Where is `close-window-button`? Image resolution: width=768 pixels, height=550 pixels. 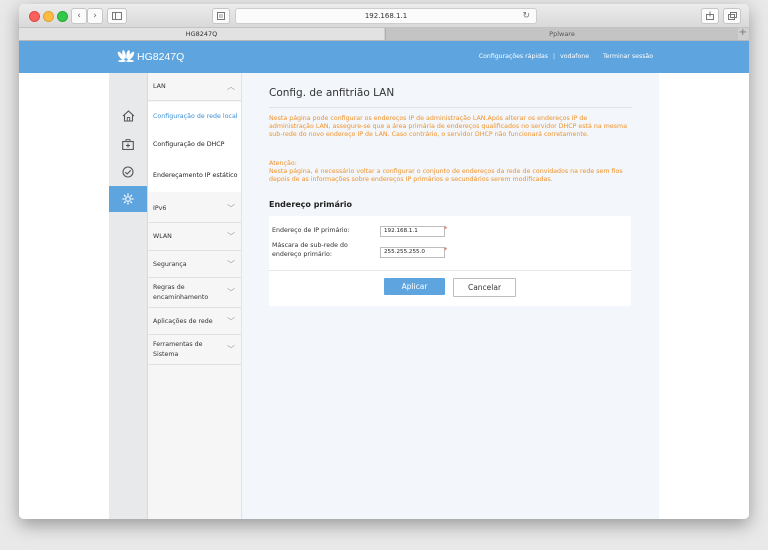 close-window-button is located at coordinates (34, 16).